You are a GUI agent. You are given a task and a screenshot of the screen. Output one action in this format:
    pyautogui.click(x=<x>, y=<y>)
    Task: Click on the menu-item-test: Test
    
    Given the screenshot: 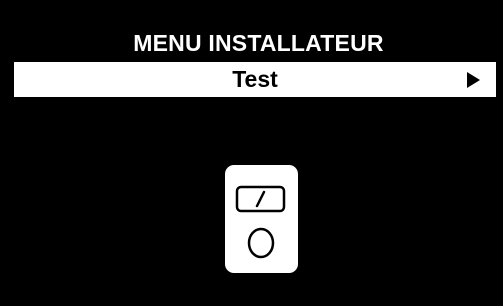 What is the action you would take?
    pyautogui.click(x=255, y=79)
    